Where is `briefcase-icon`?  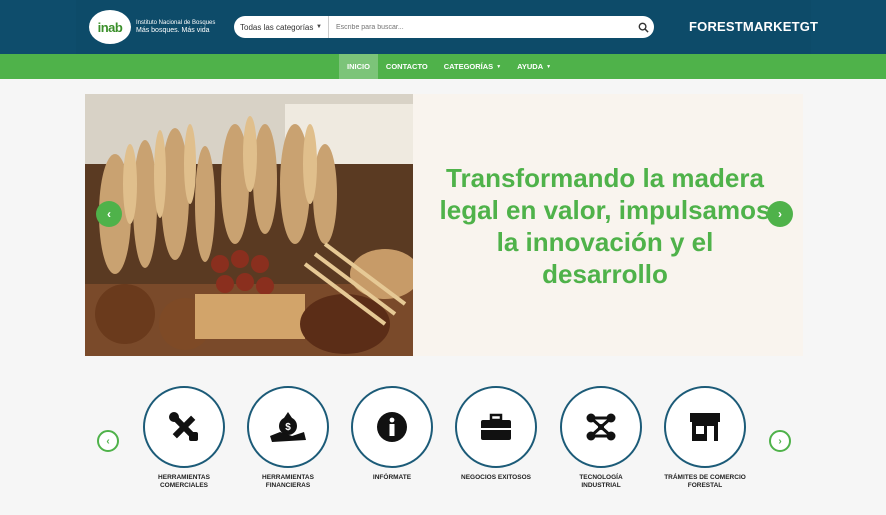
briefcase-icon is located at coordinates (496, 426).